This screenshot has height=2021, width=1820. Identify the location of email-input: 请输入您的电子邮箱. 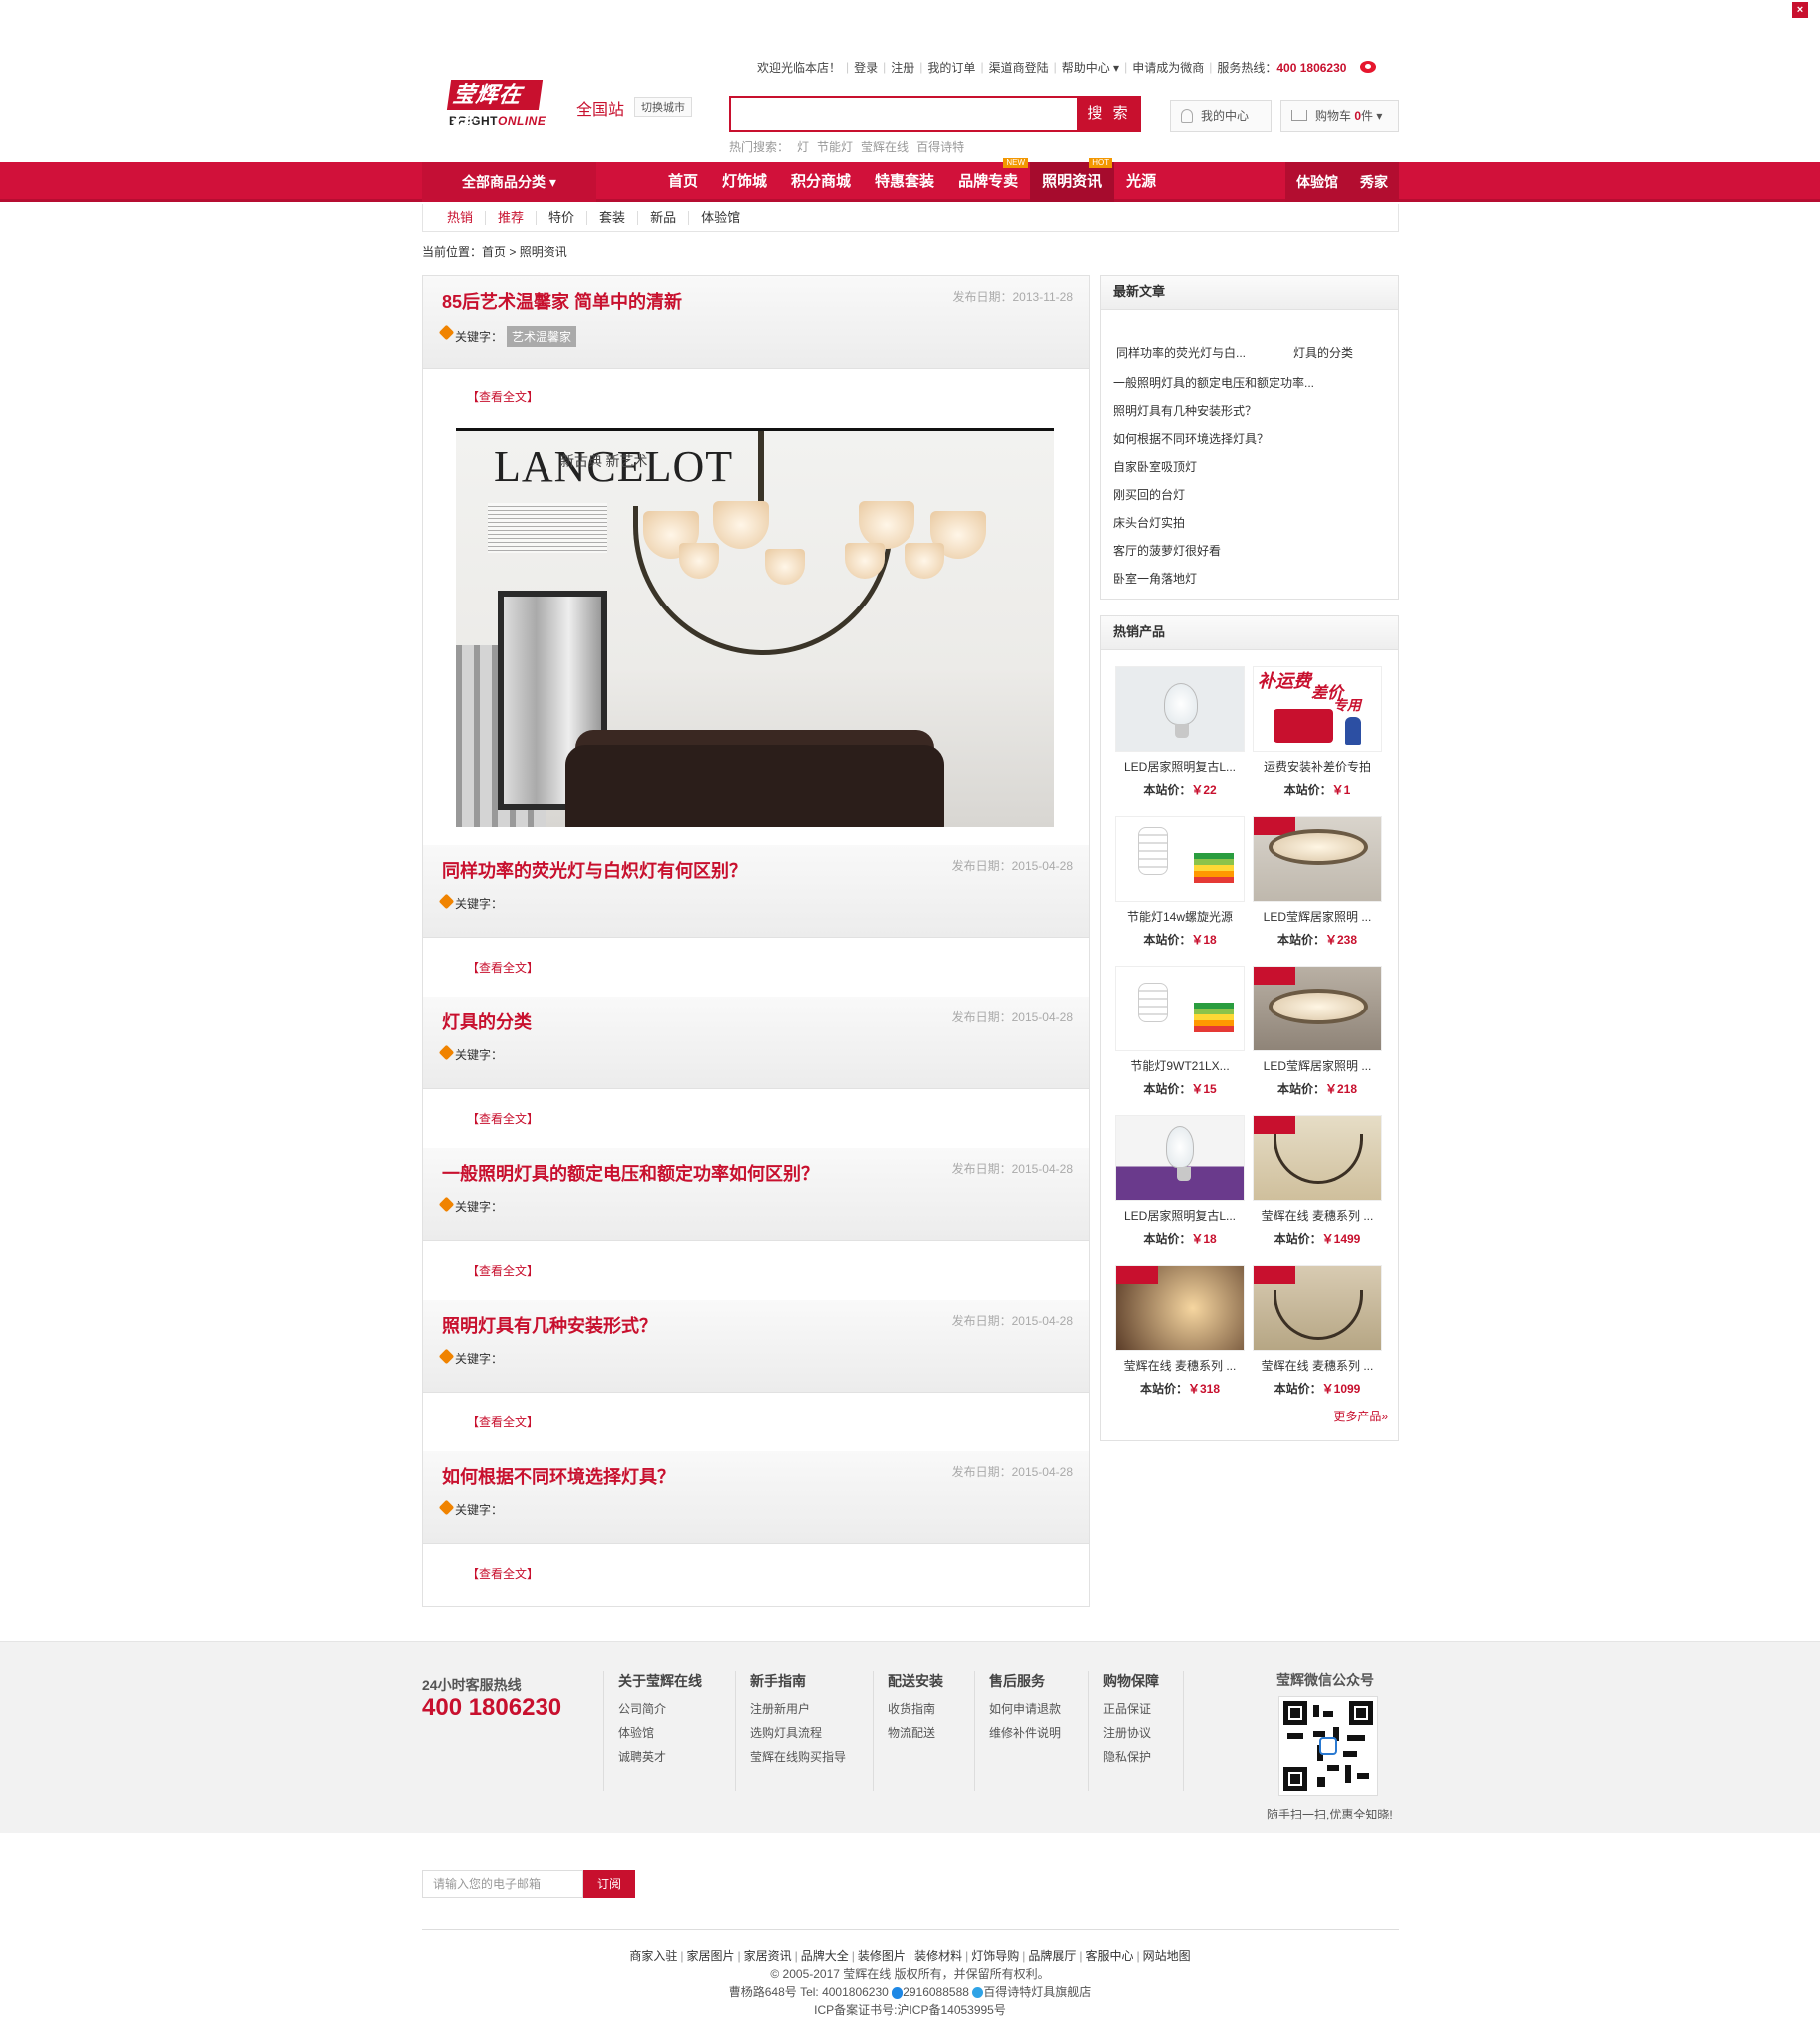
(502, 1884).